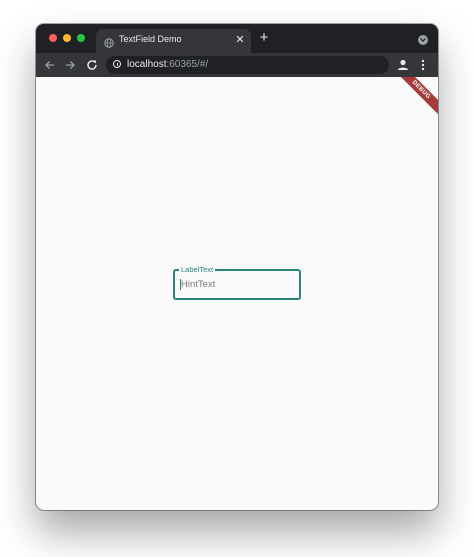 This screenshot has width=474, height=557. I want to click on window-maximize-button, so click(81, 38).